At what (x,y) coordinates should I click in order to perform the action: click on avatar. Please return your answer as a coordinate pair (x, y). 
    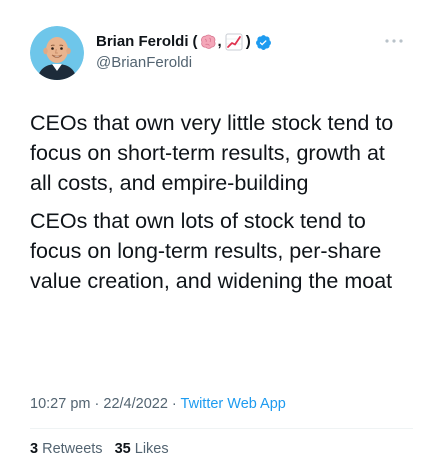
    Looking at the image, I should click on (57, 53).